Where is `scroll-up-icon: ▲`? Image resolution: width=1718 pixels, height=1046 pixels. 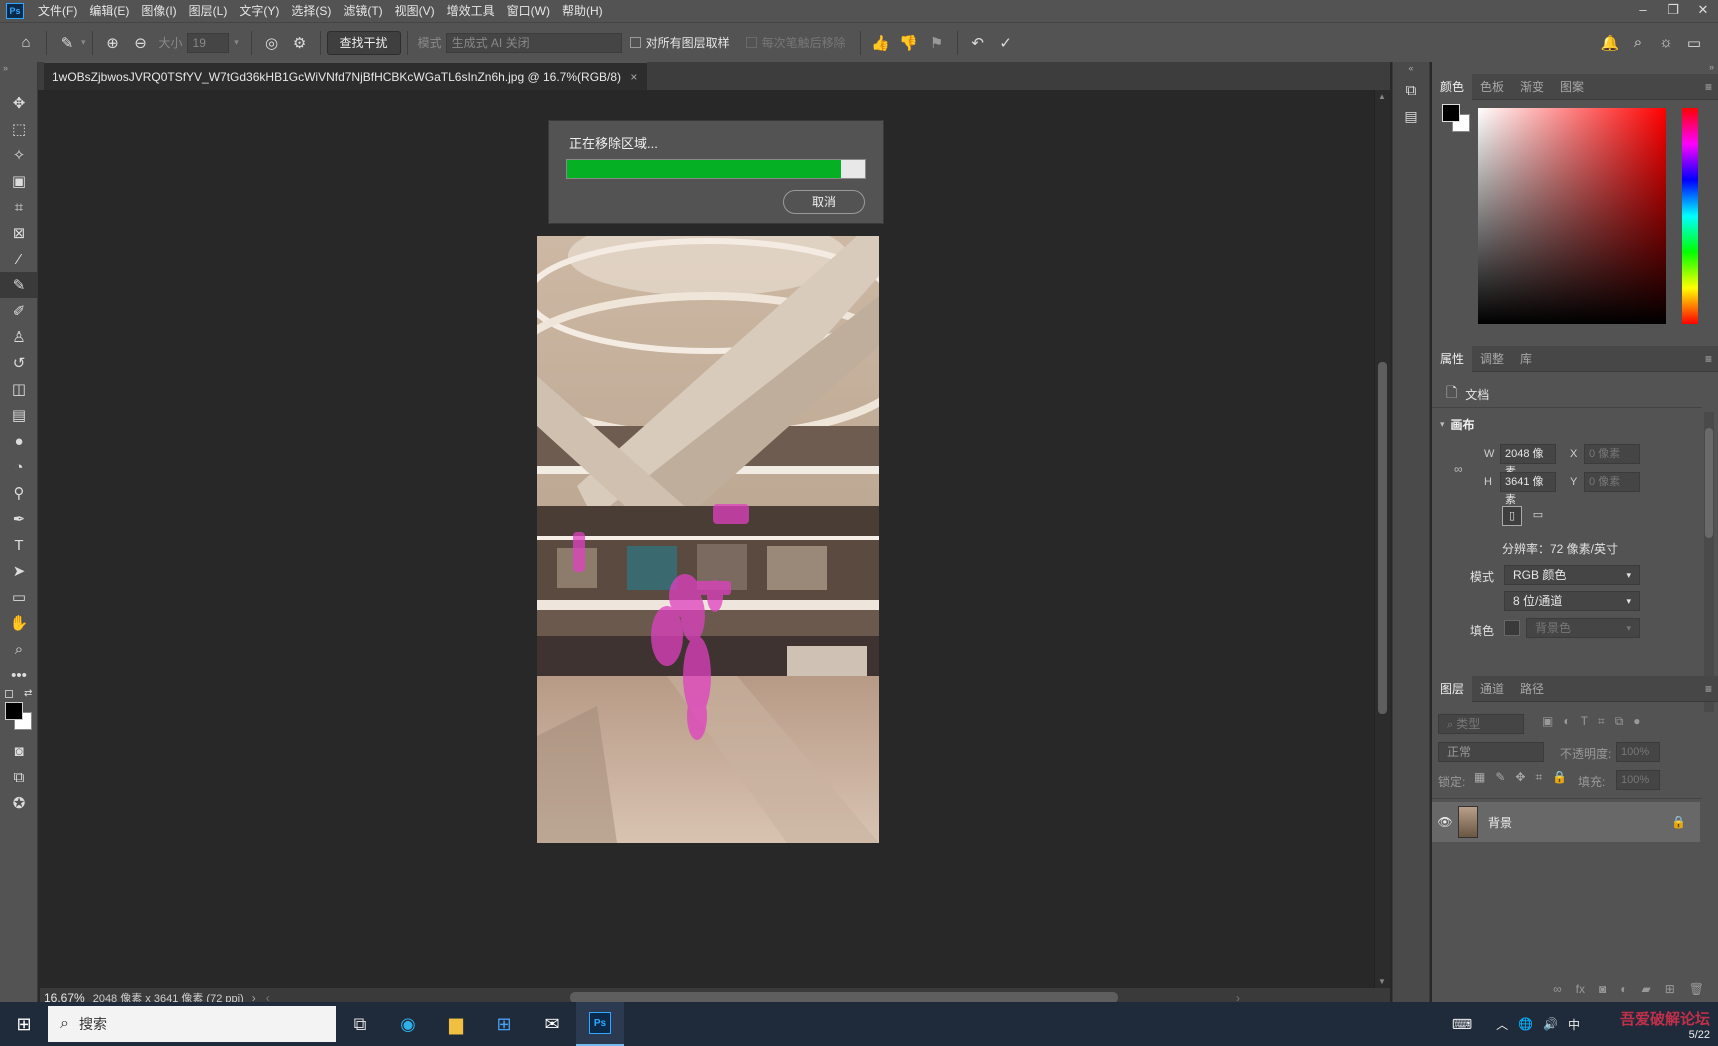
scroll-up-icon: ▲ is located at coordinates (1382, 96).